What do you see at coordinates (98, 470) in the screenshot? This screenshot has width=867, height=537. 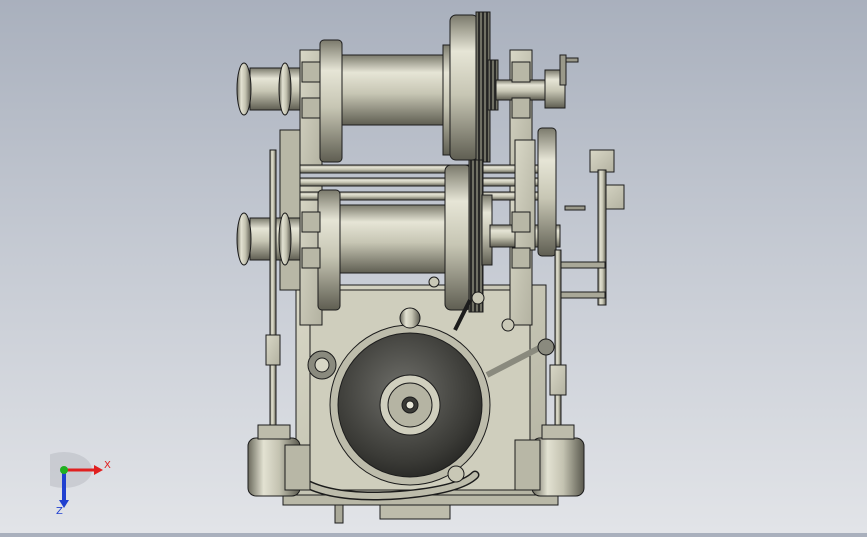 I see `x-axis-arrowhead` at bounding box center [98, 470].